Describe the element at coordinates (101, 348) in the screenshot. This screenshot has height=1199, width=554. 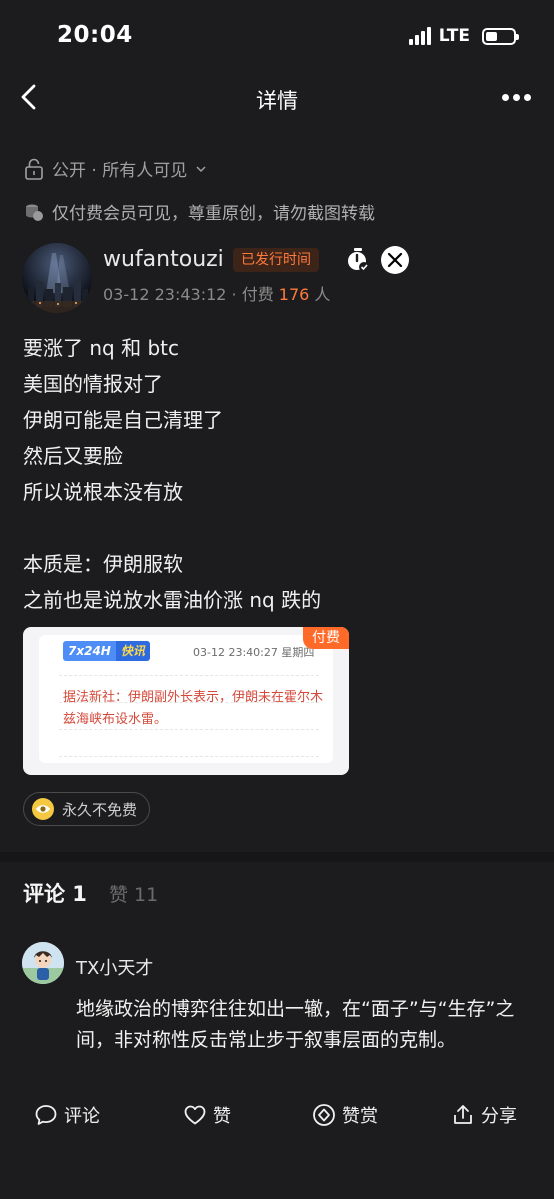
I see `post-line: 要涨了 nq 和 btc` at that location.